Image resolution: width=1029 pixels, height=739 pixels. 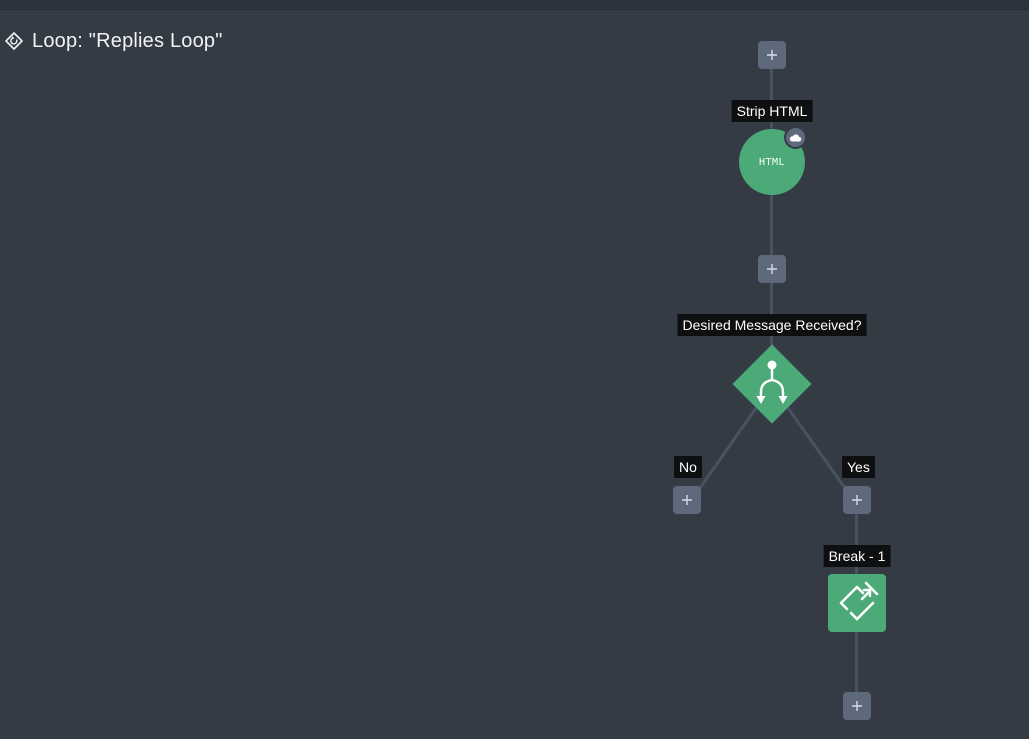 I want to click on cloud-icon, so click(x=795, y=137).